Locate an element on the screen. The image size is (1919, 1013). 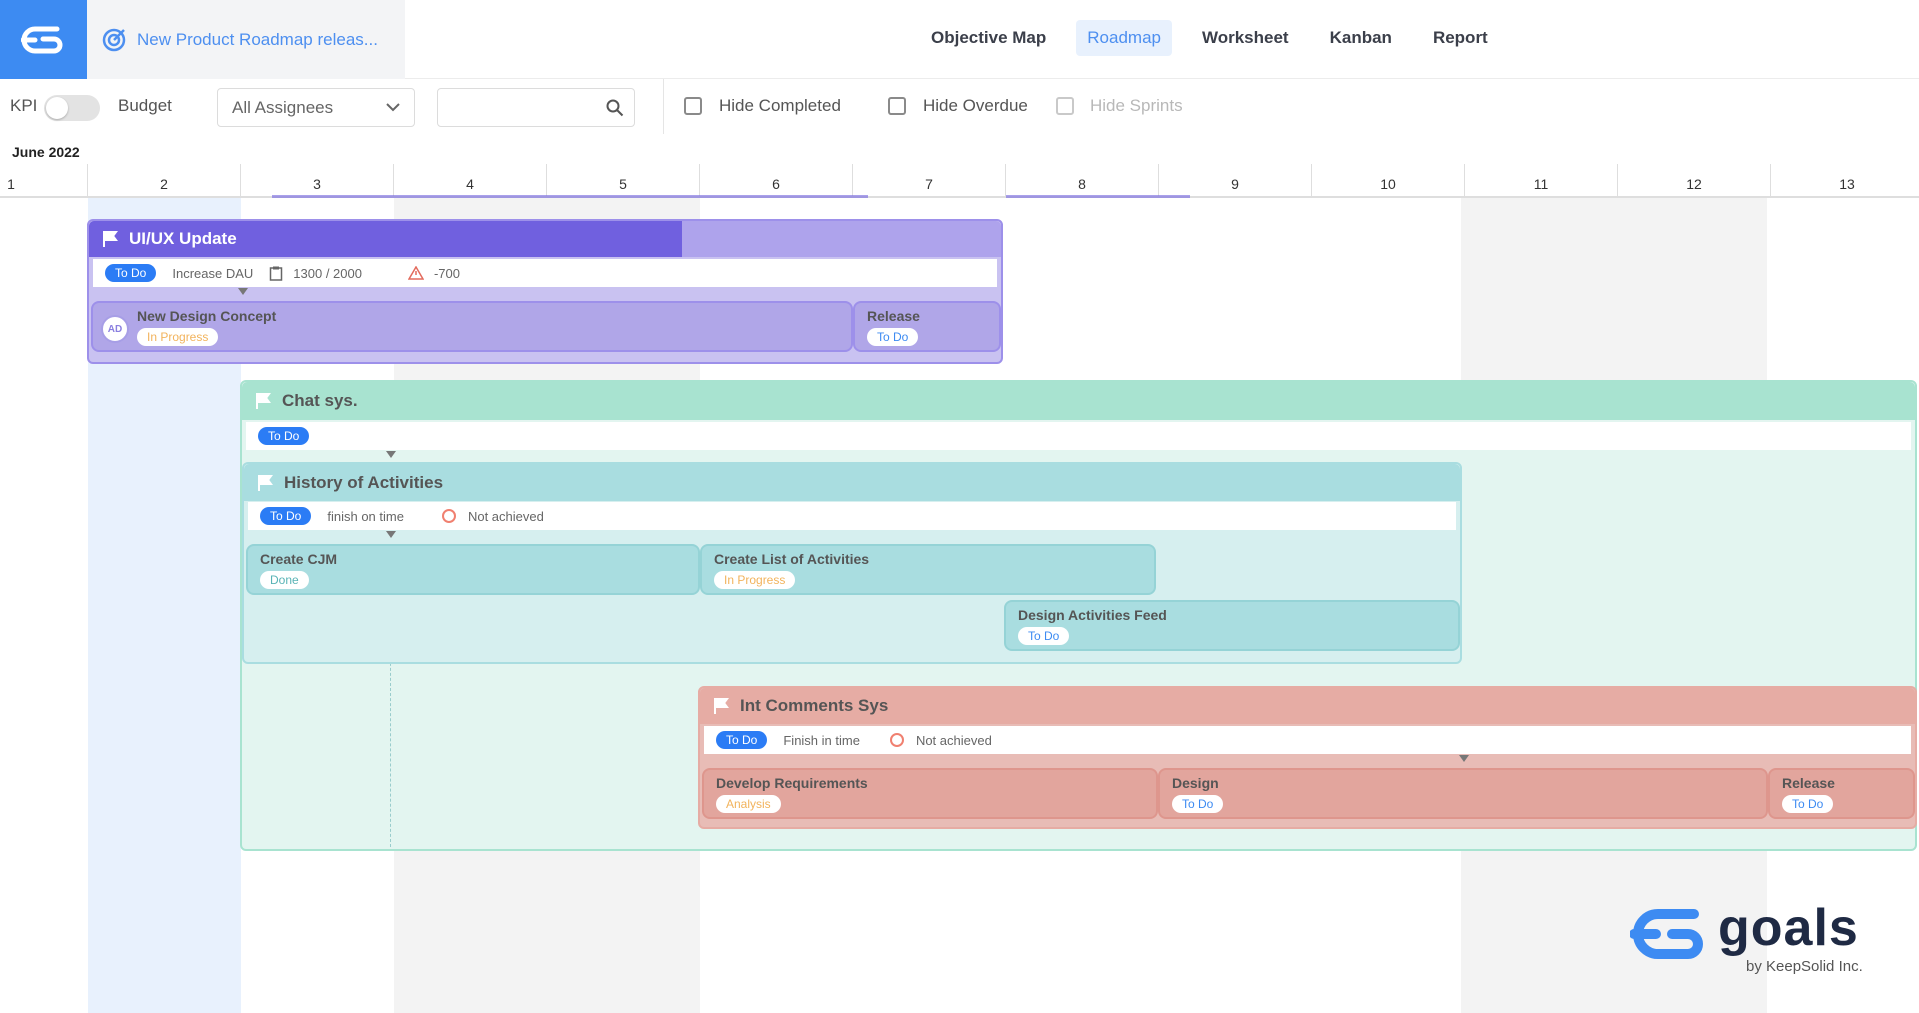
target-icon is located at coordinates (114, 39).